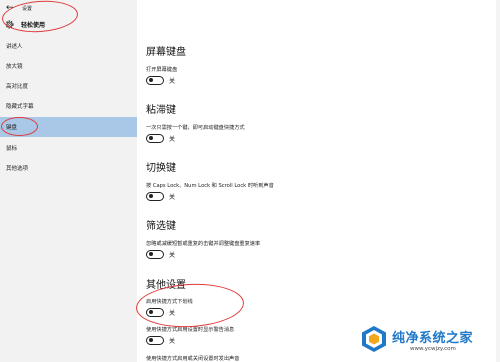  Describe the element at coordinates (155, 196) in the screenshot. I see `toggle-keys-toggle` at that location.